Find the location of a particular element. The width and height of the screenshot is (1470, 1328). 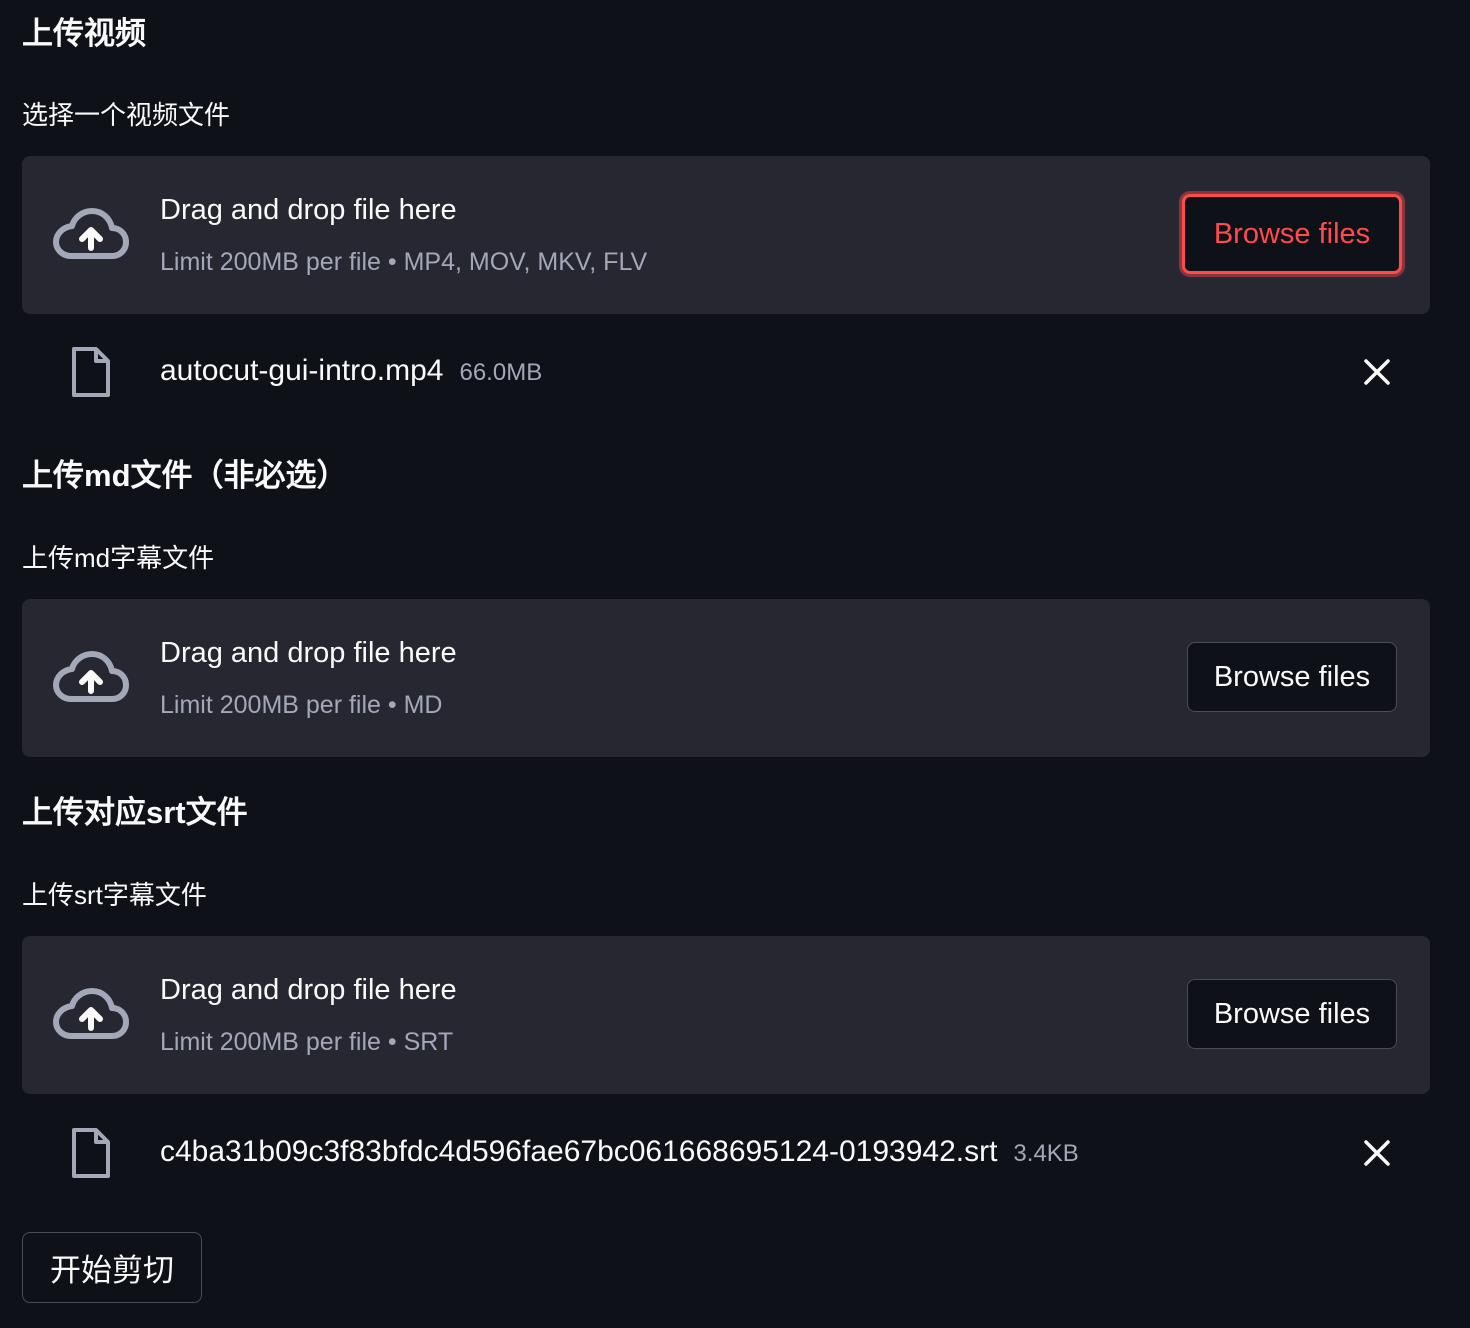

start-cut-button: 开始剪切 is located at coordinates (112, 1267).